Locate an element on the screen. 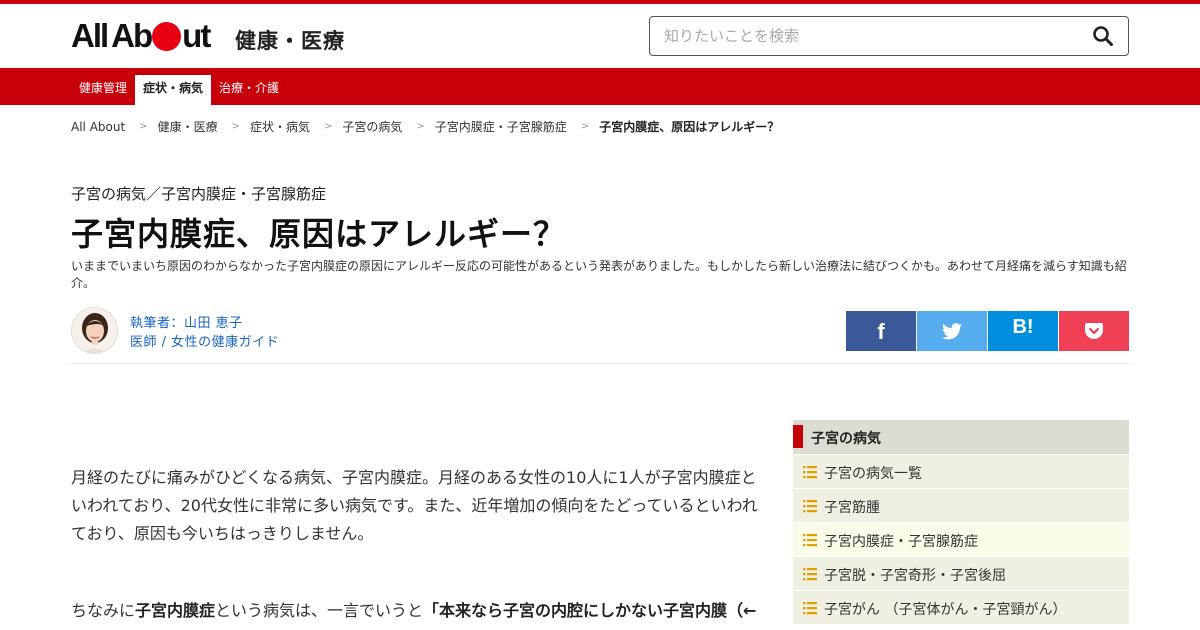  paragraph-text: という病気は、一言でいうと is located at coordinates (319, 610).